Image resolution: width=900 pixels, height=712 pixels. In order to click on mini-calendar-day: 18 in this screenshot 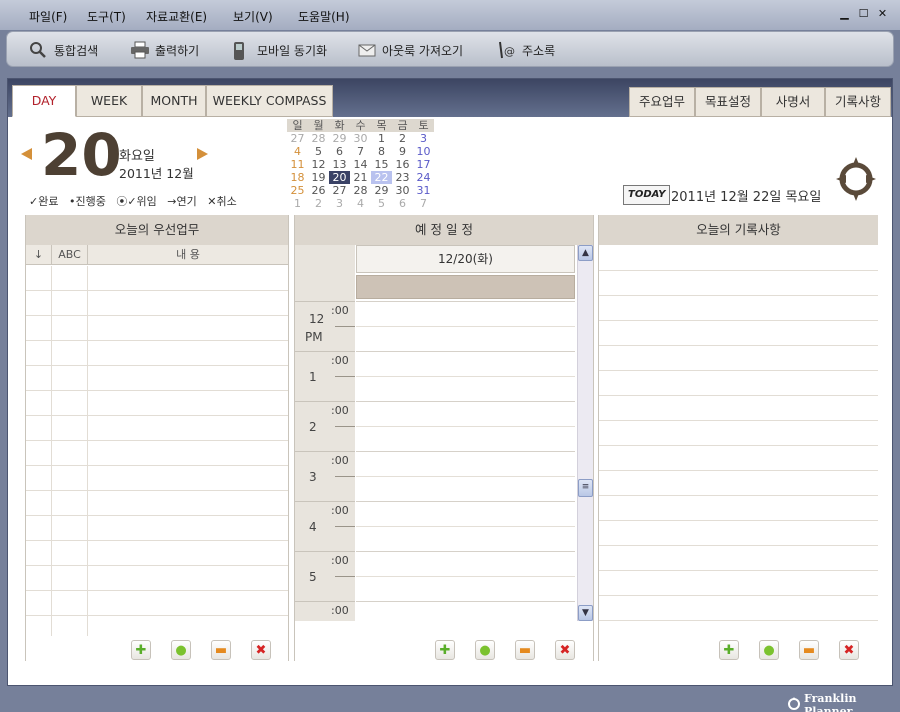, I will do `click(297, 177)`.